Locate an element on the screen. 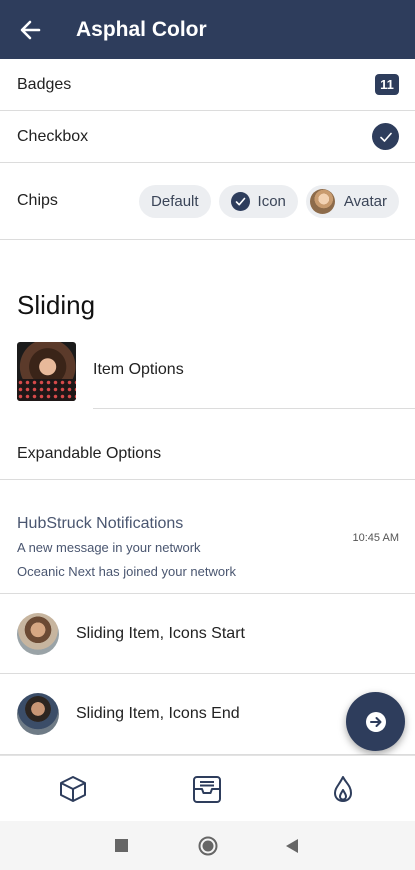  tab-bar is located at coordinates (207, 788).